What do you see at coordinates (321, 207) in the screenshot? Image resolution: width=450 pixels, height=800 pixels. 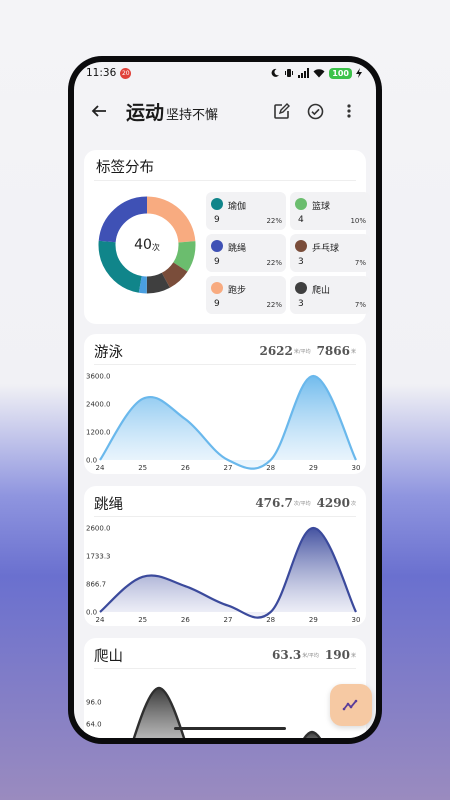 I see `legend-name: 篮球` at bounding box center [321, 207].